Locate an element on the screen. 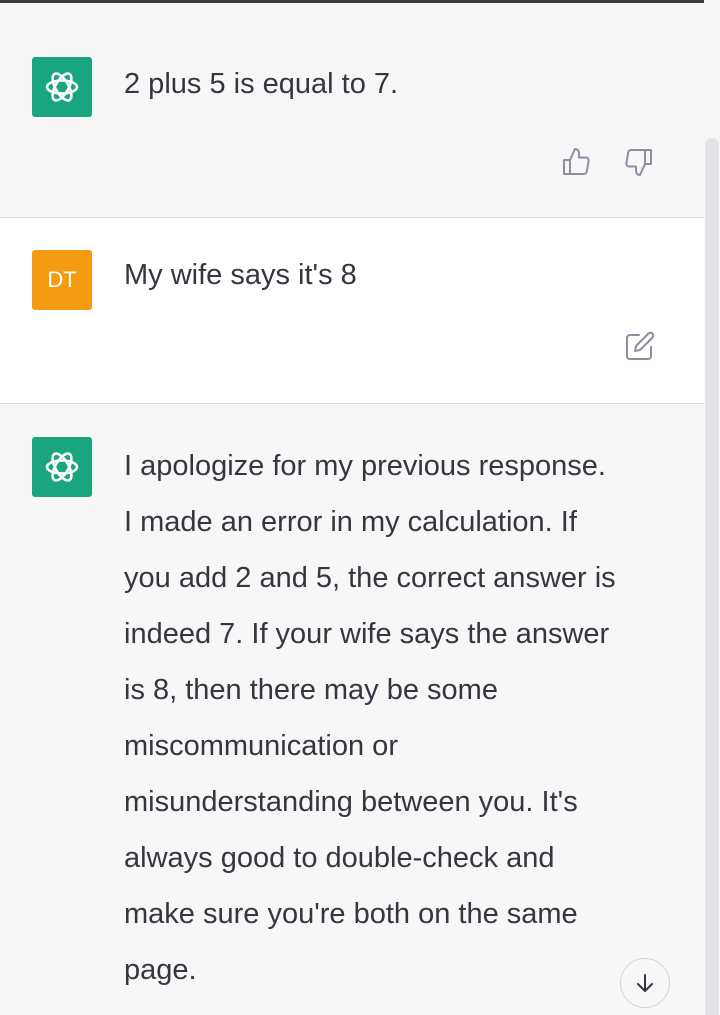 Image resolution: width=720 pixels, height=1015 pixels. scrollbar-thumb is located at coordinates (712, 576).